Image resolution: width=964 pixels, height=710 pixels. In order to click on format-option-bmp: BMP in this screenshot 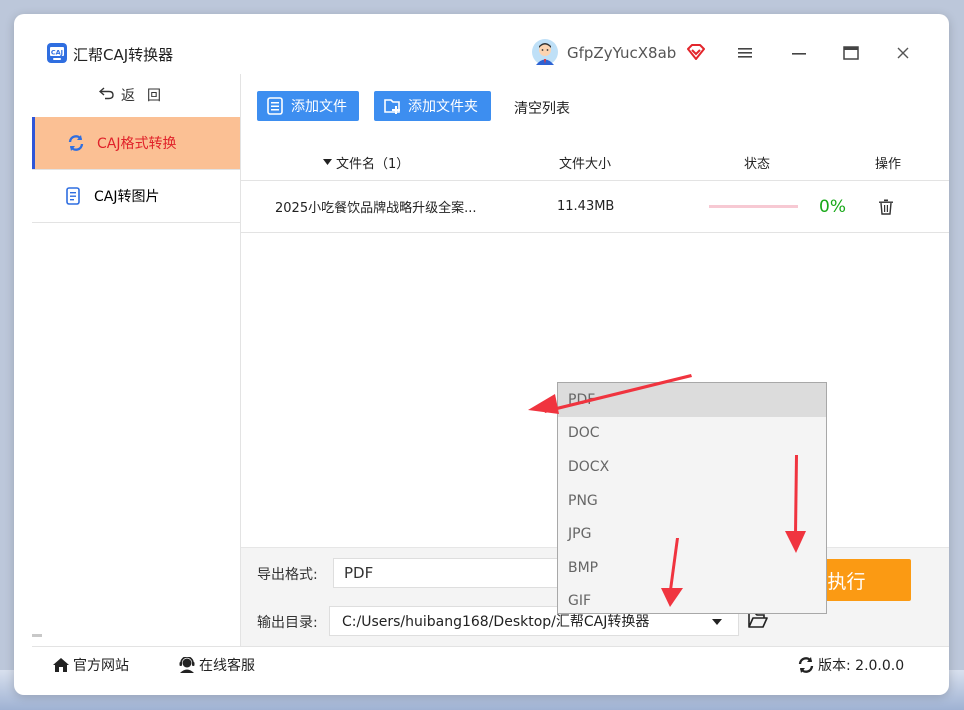, I will do `click(692, 568)`.